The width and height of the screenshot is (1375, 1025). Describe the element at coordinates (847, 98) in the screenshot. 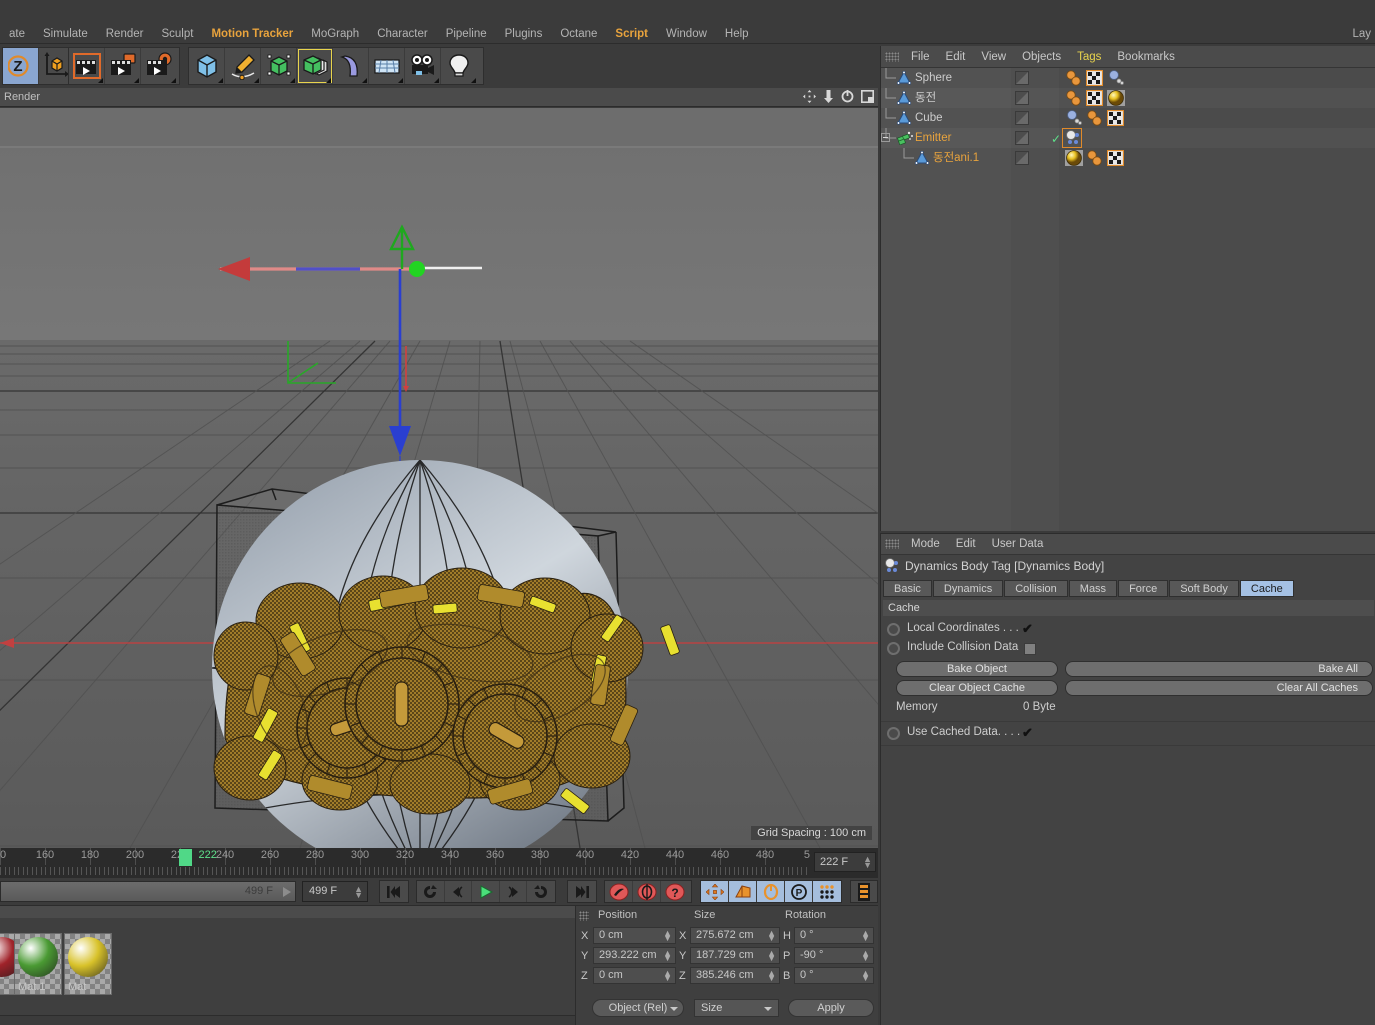

I see `rotate-view-icon` at that location.